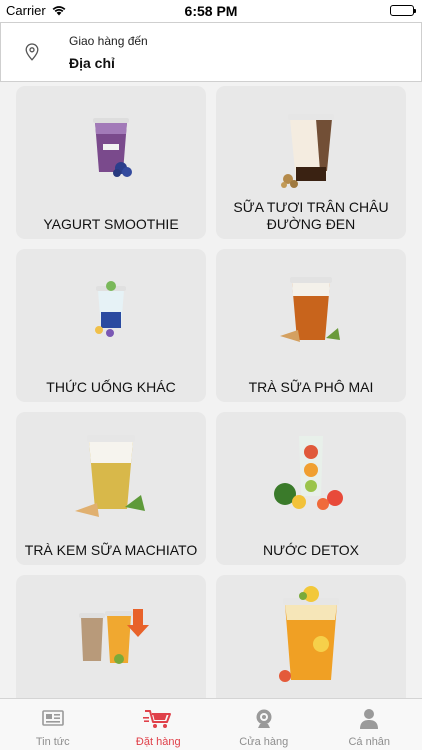 Image resolution: width=422 pixels, height=750 pixels. What do you see at coordinates (311, 387) in the screenshot?
I see `category-title: TRÀ SỮA PHÔ MAI` at bounding box center [311, 387].